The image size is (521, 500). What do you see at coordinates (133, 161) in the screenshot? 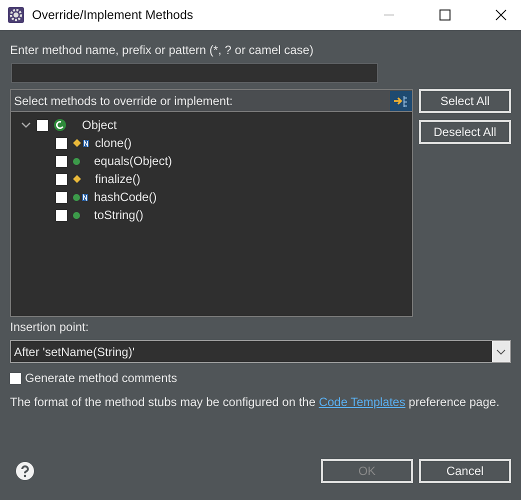
I see `tree-item: equals(Object)` at bounding box center [133, 161].